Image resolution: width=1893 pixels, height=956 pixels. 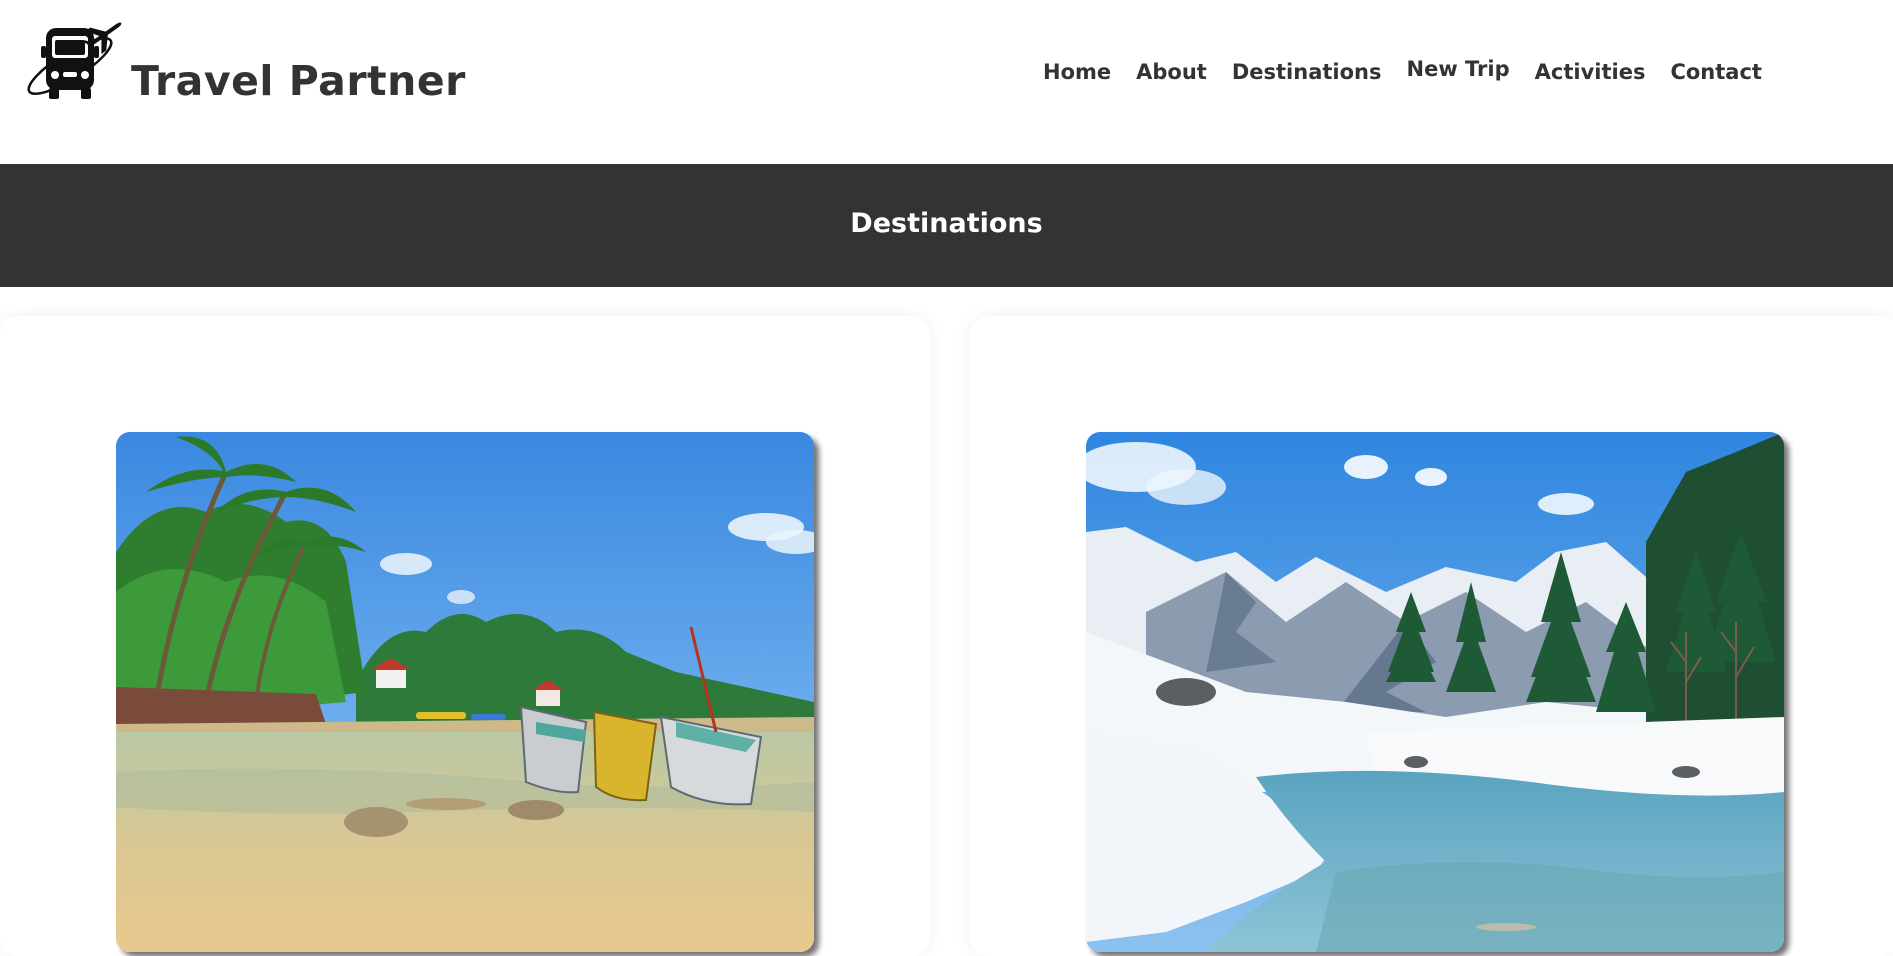 What do you see at coordinates (1458, 69) in the screenshot?
I see `nav-new-trip: New Trip` at bounding box center [1458, 69].